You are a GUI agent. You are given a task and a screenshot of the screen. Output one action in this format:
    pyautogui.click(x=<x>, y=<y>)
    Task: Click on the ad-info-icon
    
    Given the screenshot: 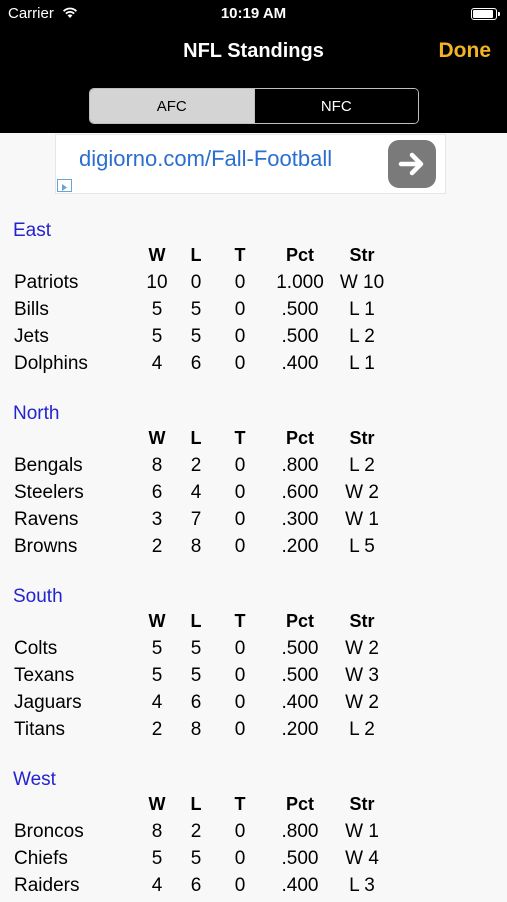 What is the action you would take?
    pyautogui.click(x=64, y=185)
    